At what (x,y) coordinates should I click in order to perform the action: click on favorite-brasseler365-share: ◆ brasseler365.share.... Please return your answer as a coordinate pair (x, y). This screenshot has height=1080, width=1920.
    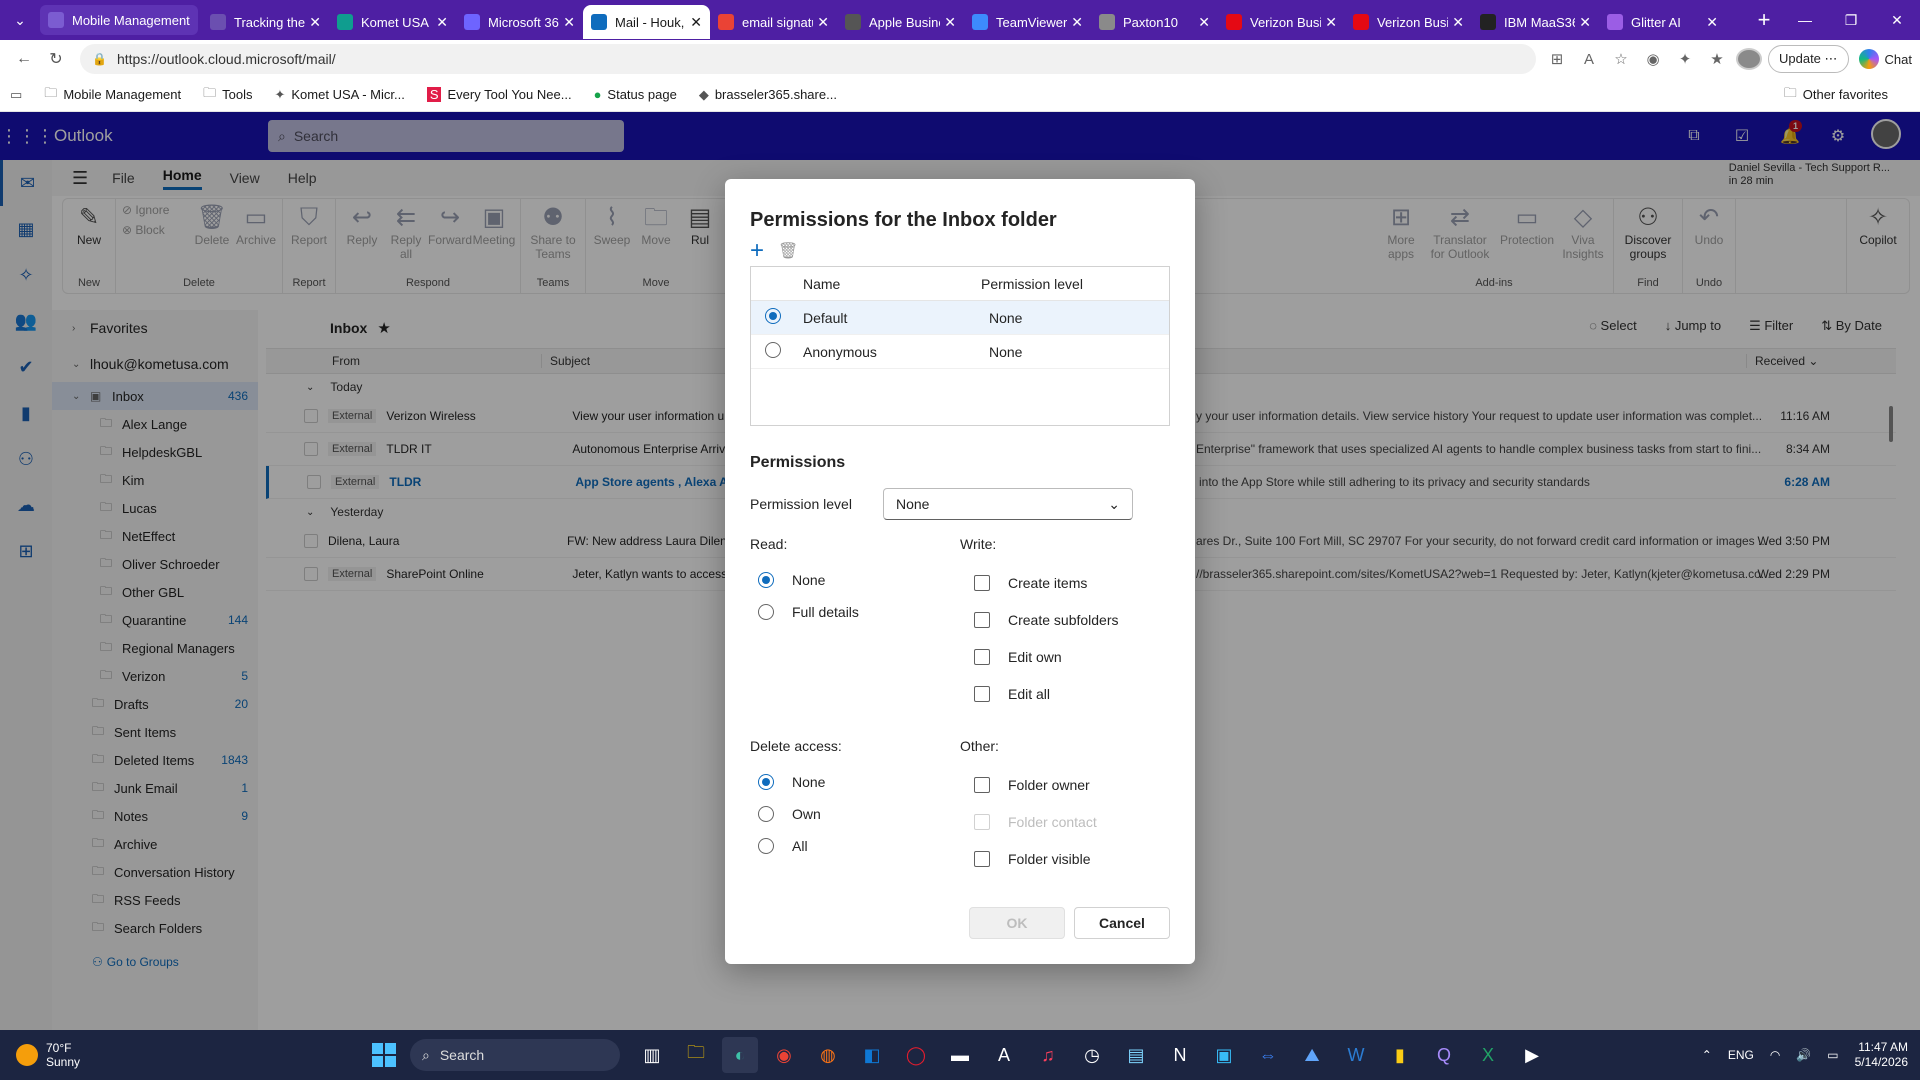
    Looking at the image, I should click on (768, 95).